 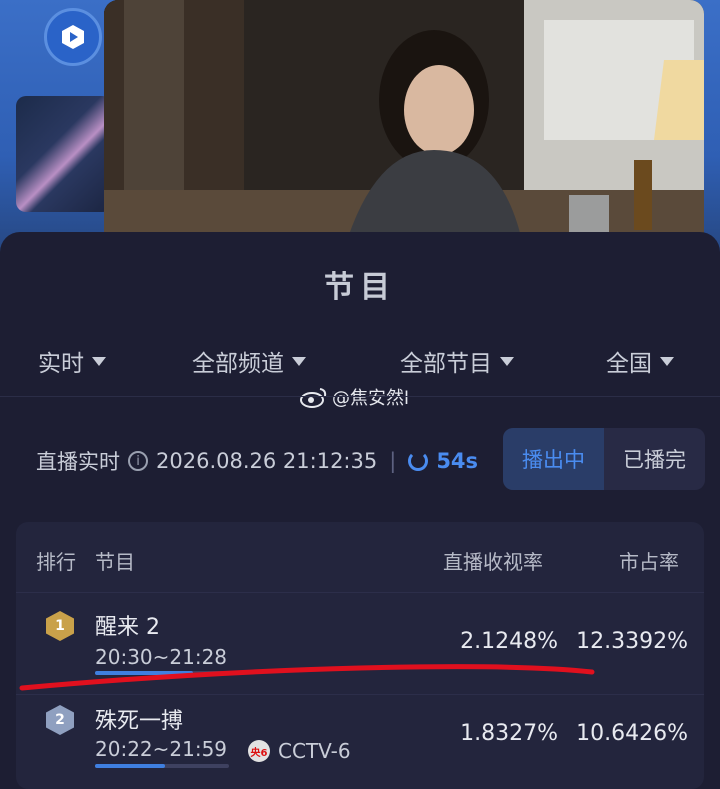 What do you see at coordinates (313, 398) in the screenshot?
I see `weibo-icon` at bounding box center [313, 398].